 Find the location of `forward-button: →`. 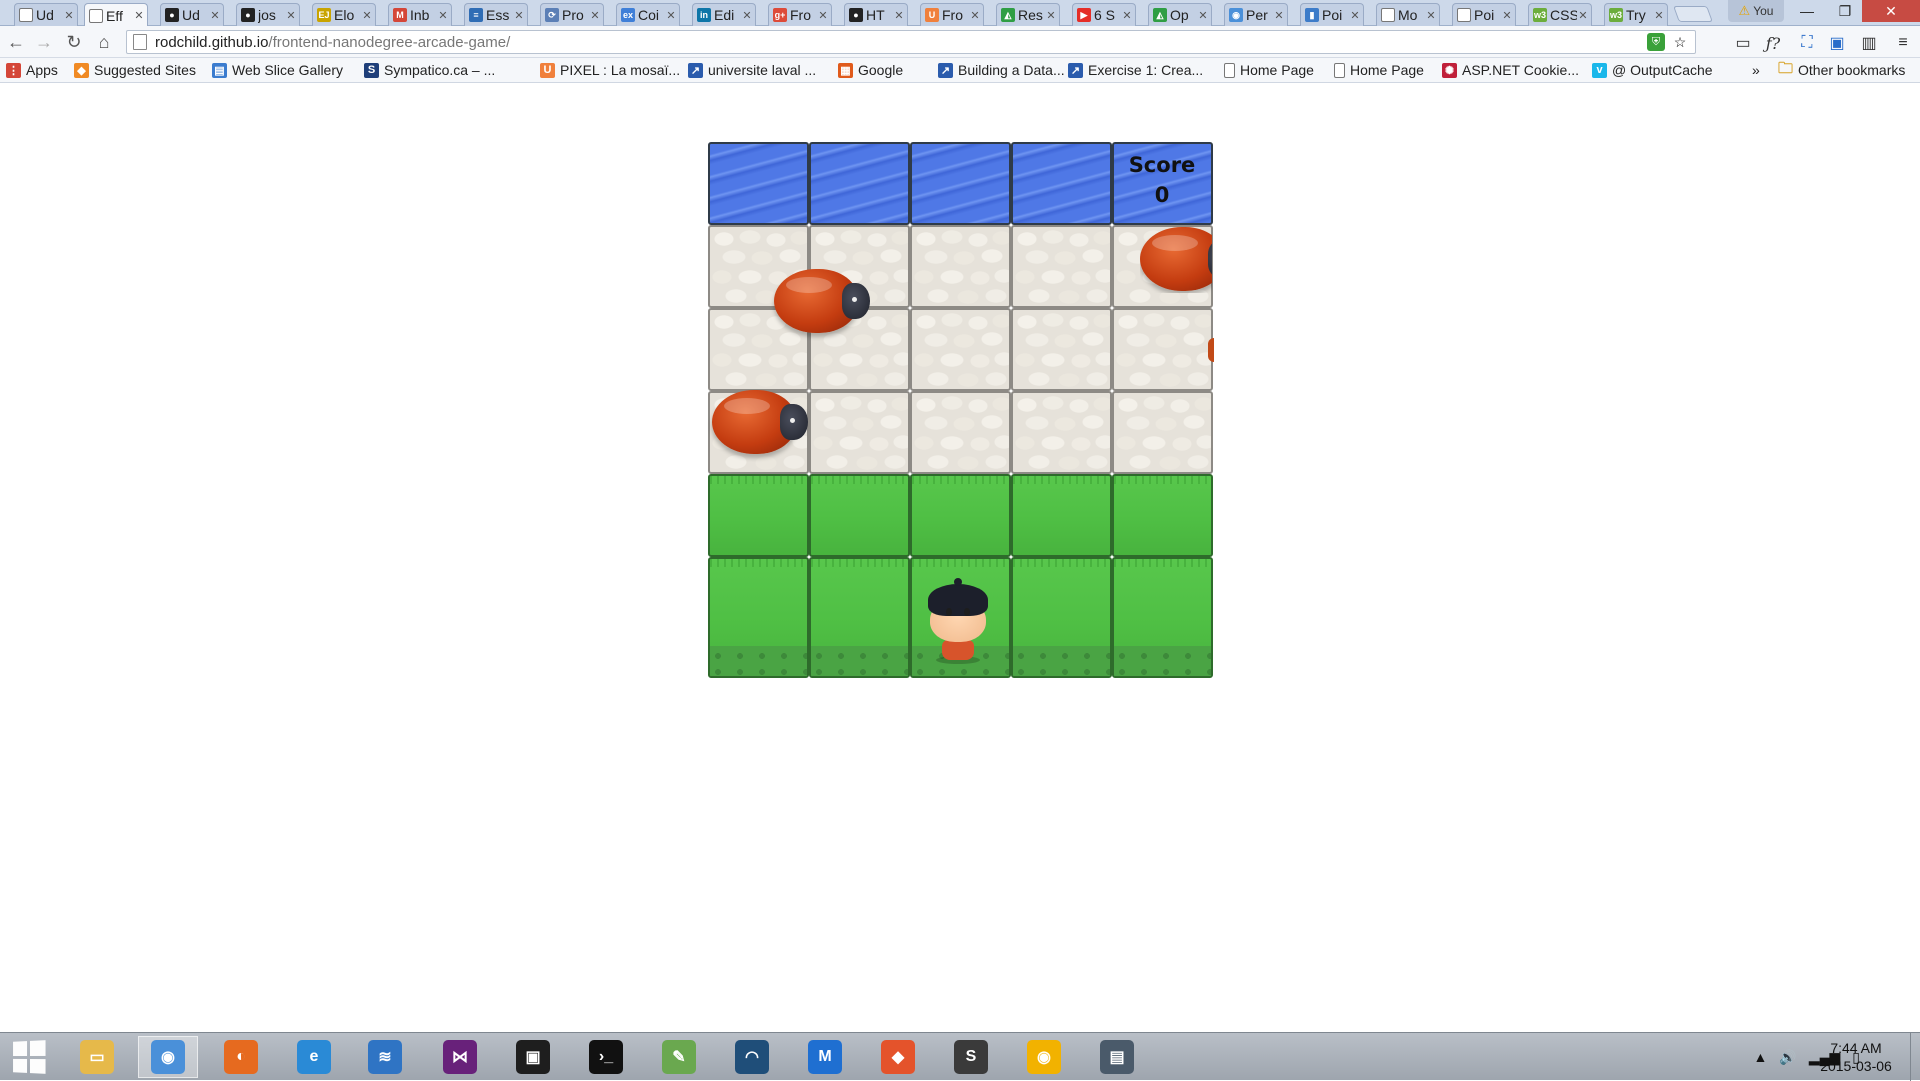

forward-button: → is located at coordinates (44, 42).